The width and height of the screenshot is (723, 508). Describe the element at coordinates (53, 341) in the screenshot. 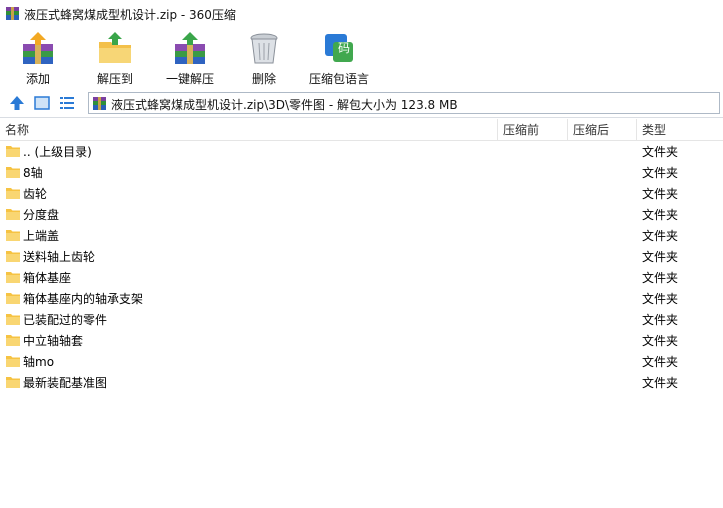

I see `file-name: 中立轴轴套` at that location.